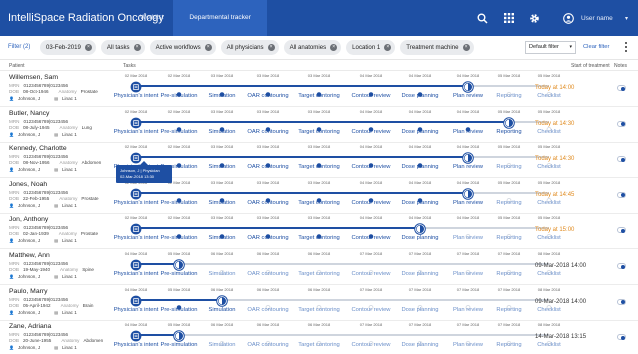  I want to click on filter-chip: All tasks ×, so click(122, 47).